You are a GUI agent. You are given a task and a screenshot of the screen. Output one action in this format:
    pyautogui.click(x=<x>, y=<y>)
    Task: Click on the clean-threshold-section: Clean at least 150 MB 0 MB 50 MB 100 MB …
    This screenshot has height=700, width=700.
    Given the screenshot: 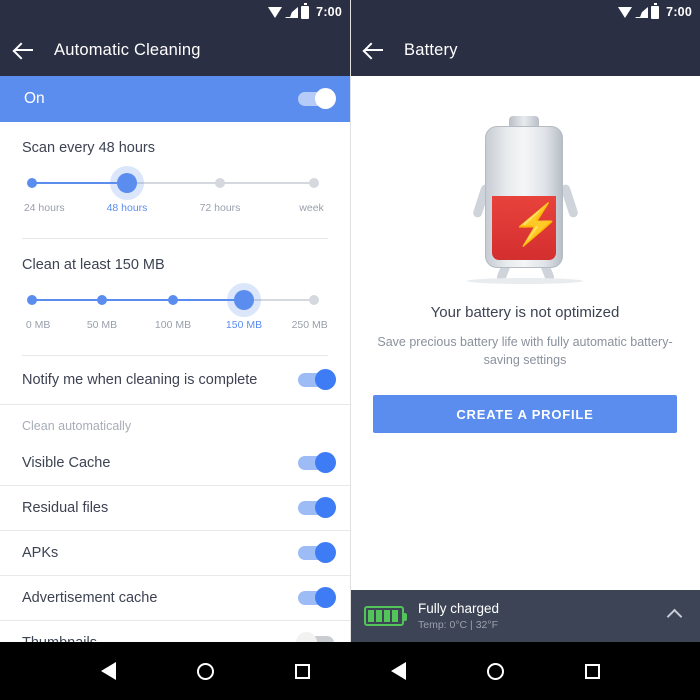 What is the action you would take?
    pyautogui.click(x=175, y=297)
    